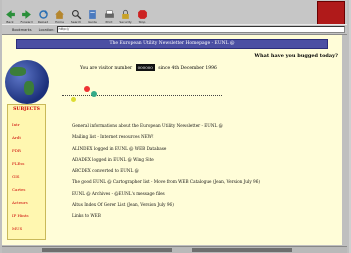  Describe the element at coordinates (174, 249) in the screenshot. I see `status-bar` at that location.